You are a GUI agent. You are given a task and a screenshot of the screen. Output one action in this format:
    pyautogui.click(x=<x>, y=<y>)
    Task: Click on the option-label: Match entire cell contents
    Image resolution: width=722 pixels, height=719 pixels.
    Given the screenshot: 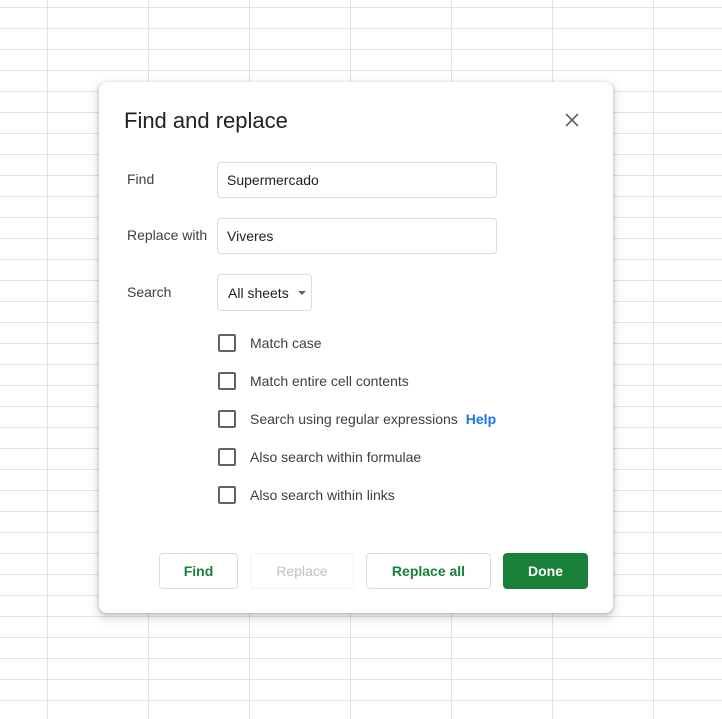 What is the action you would take?
    pyautogui.click(x=329, y=381)
    